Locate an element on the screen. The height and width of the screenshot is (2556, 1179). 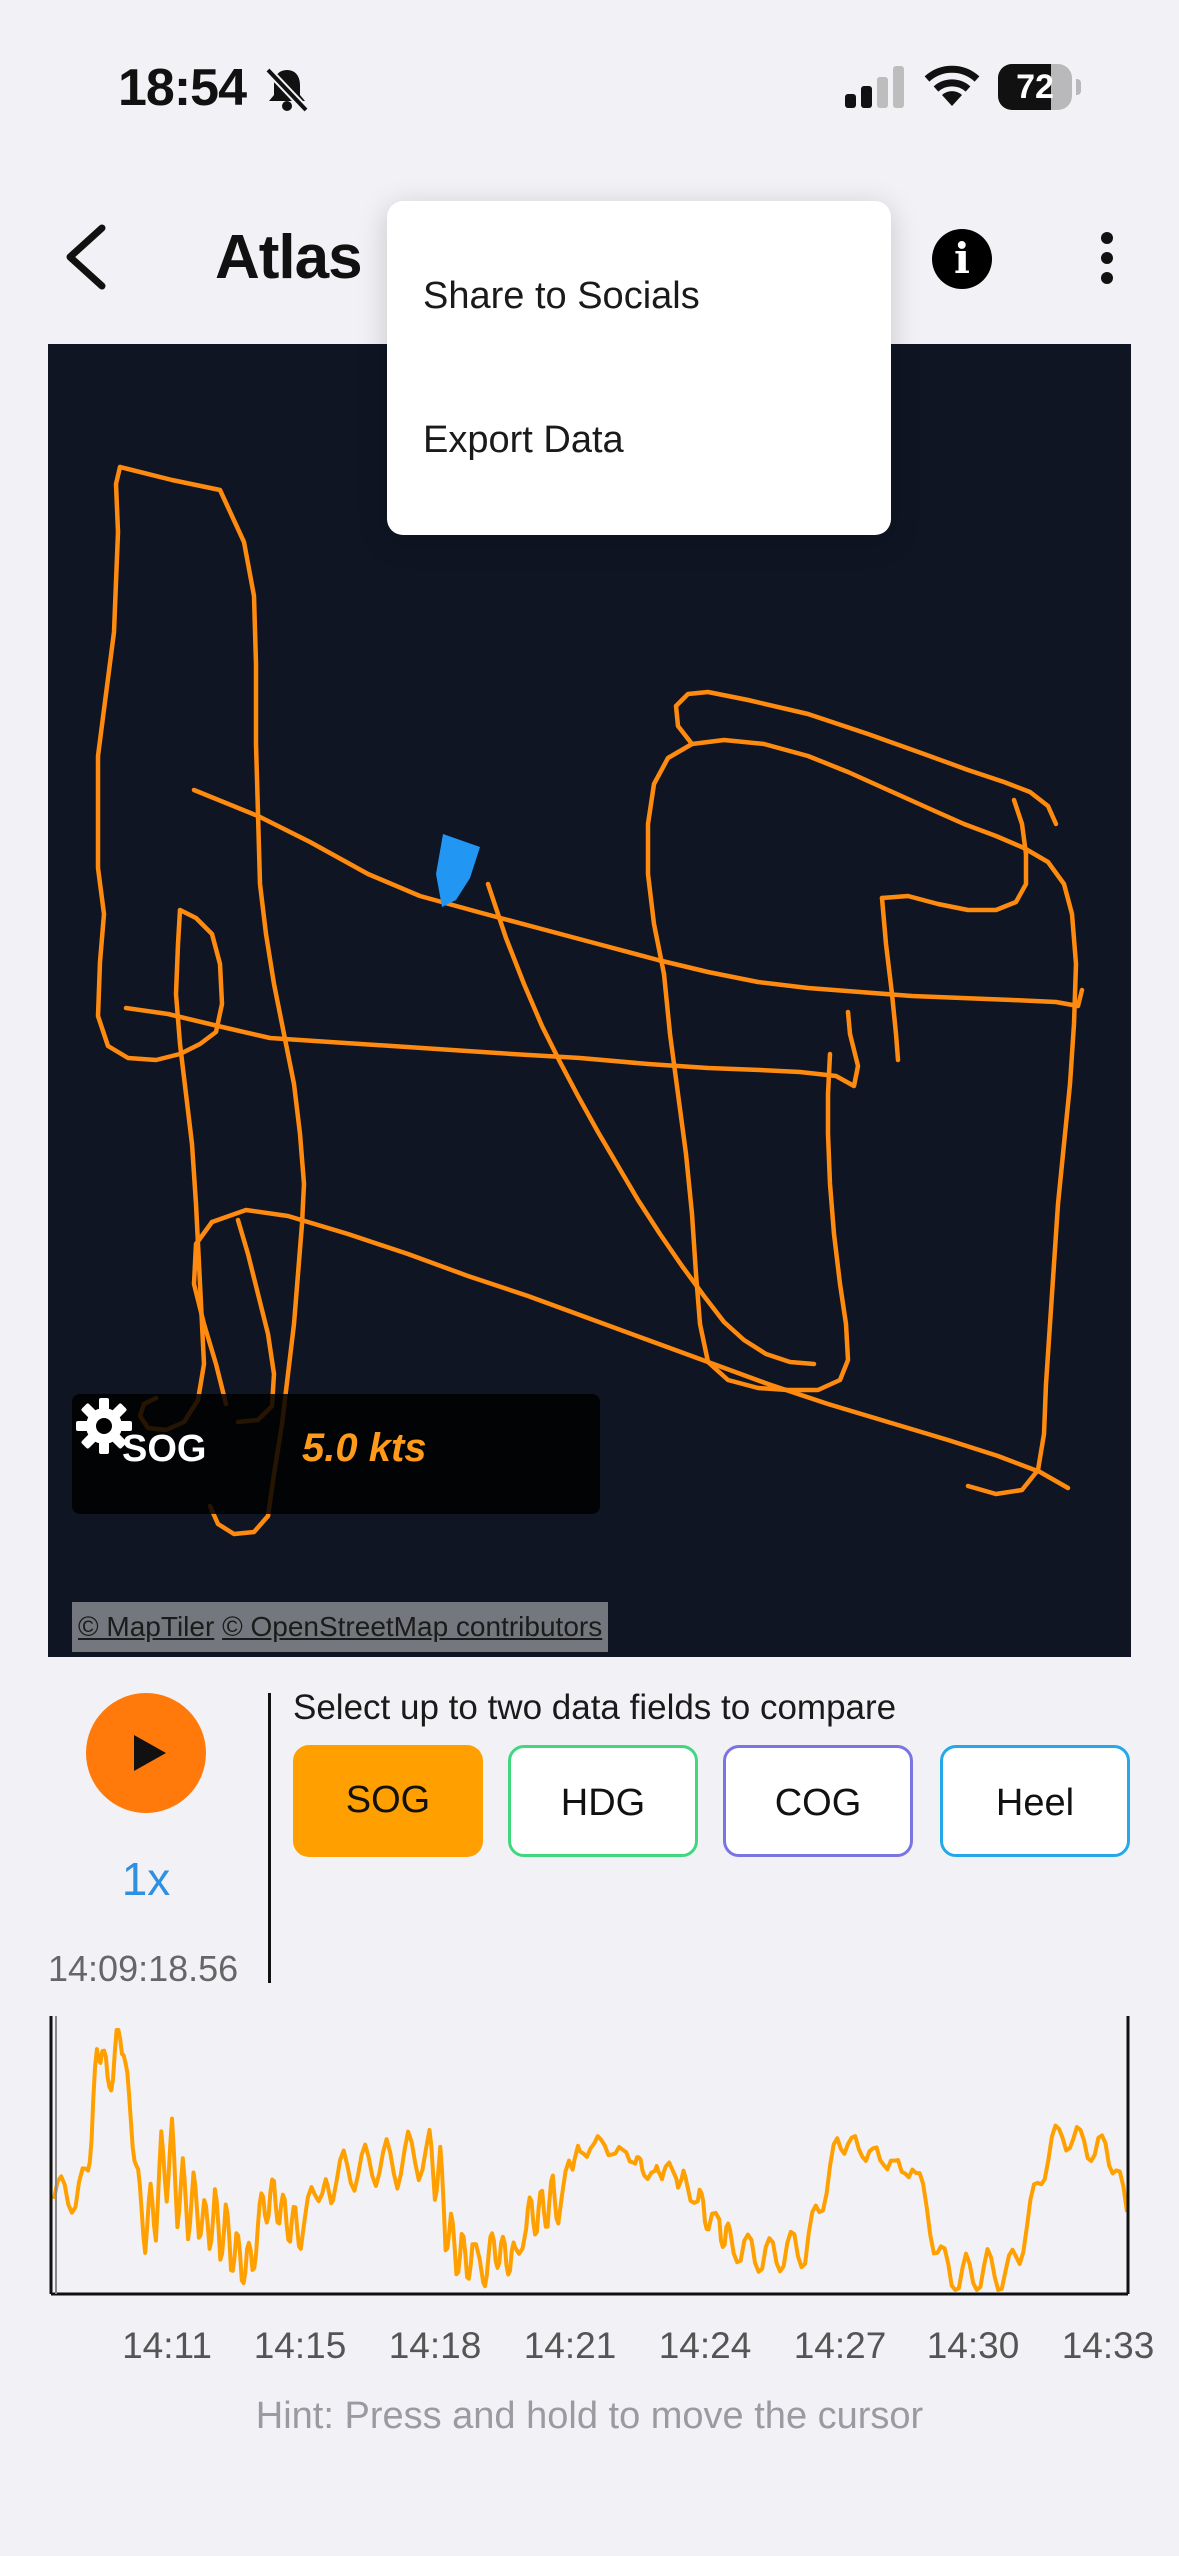
wifi-icon is located at coordinates (952, 85).